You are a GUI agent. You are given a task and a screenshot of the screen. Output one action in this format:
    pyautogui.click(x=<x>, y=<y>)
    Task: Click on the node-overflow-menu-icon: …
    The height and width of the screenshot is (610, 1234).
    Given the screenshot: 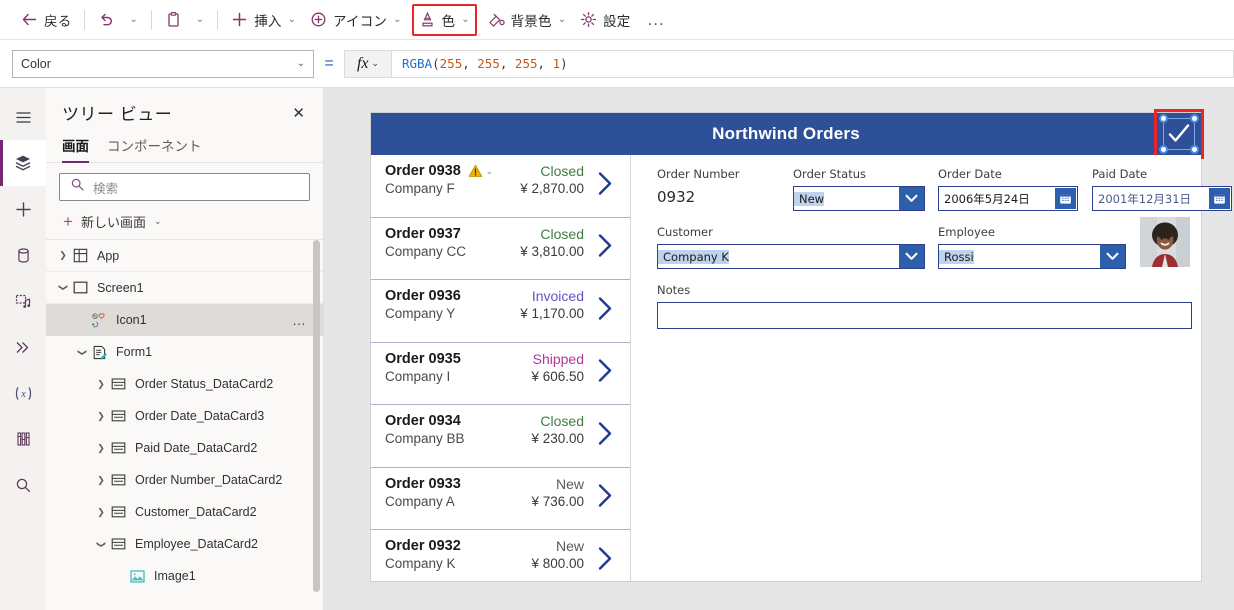 What is the action you would take?
    pyautogui.click(x=299, y=320)
    